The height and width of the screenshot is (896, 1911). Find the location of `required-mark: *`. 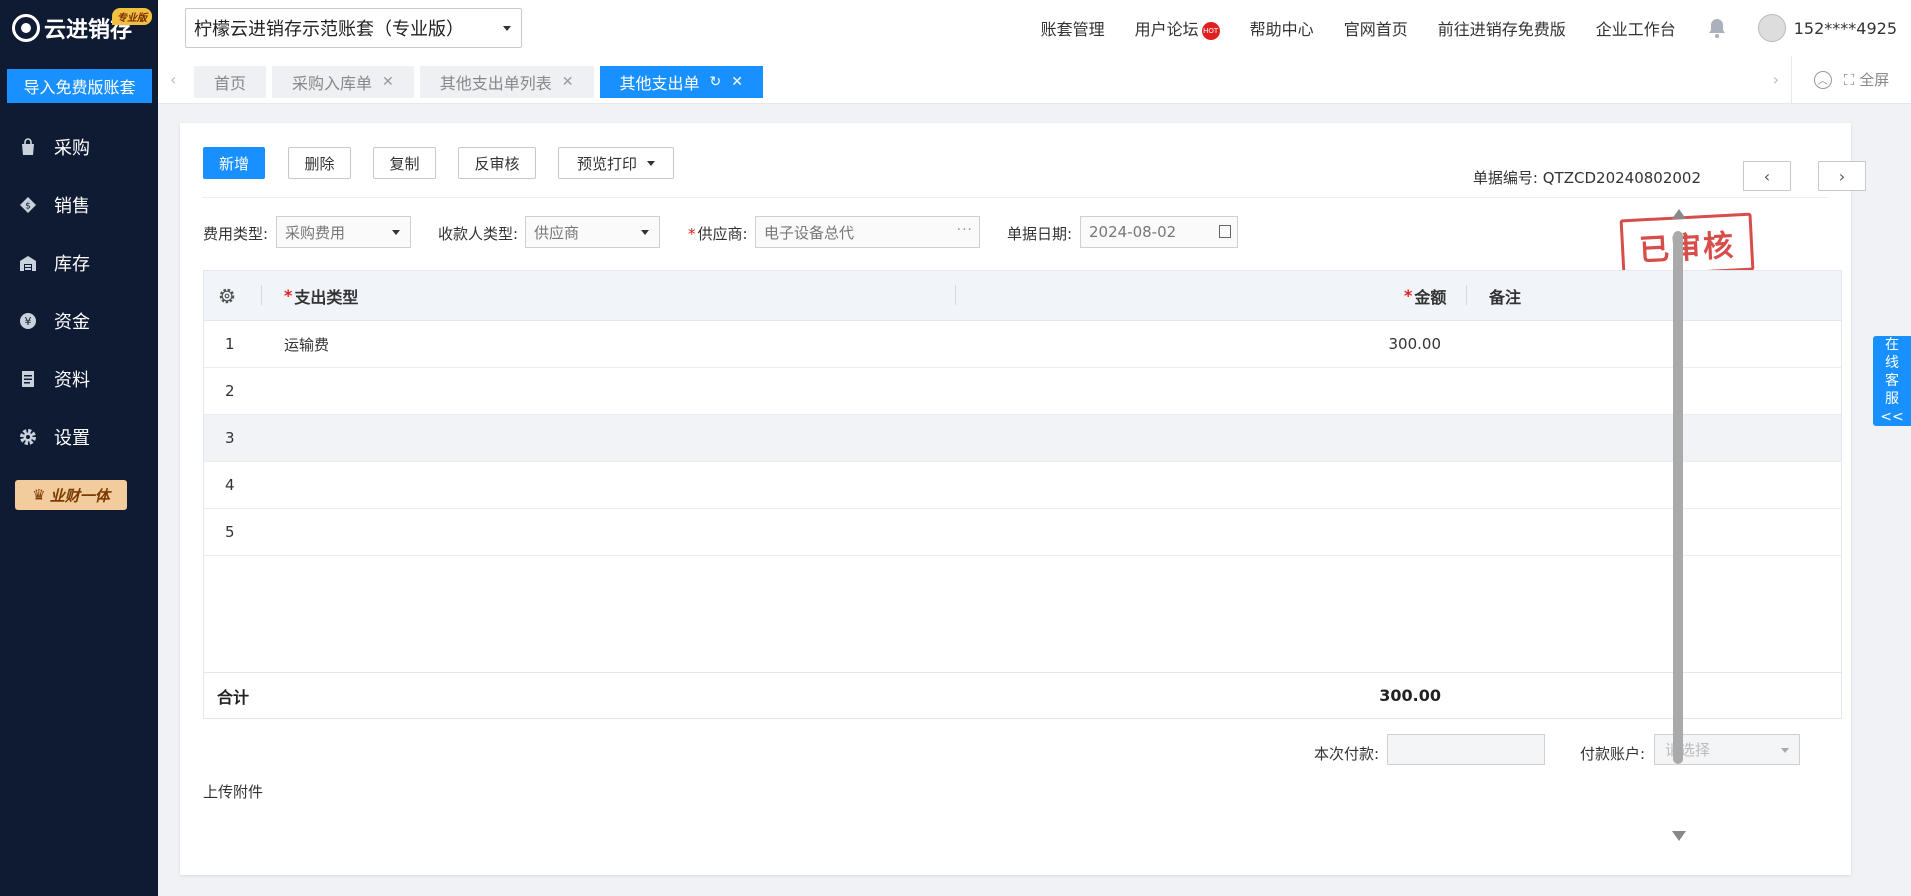

required-mark: * is located at coordinates (1408, 295).